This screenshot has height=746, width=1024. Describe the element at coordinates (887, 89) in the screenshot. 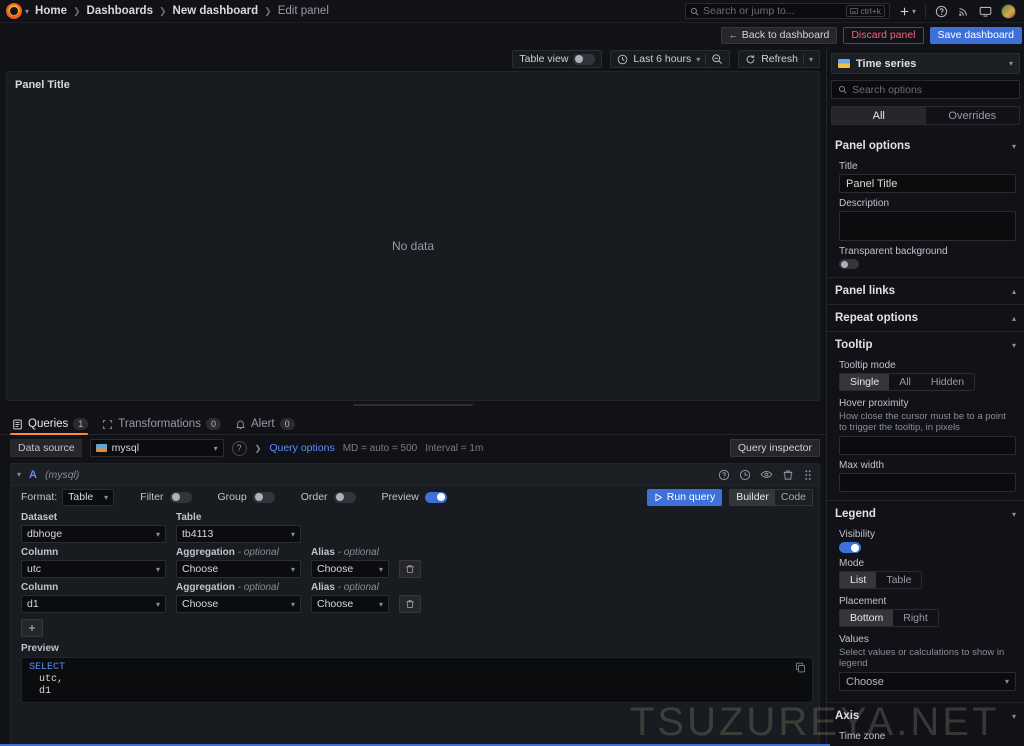

I see `options-search-placeholder: Search options` at that location.